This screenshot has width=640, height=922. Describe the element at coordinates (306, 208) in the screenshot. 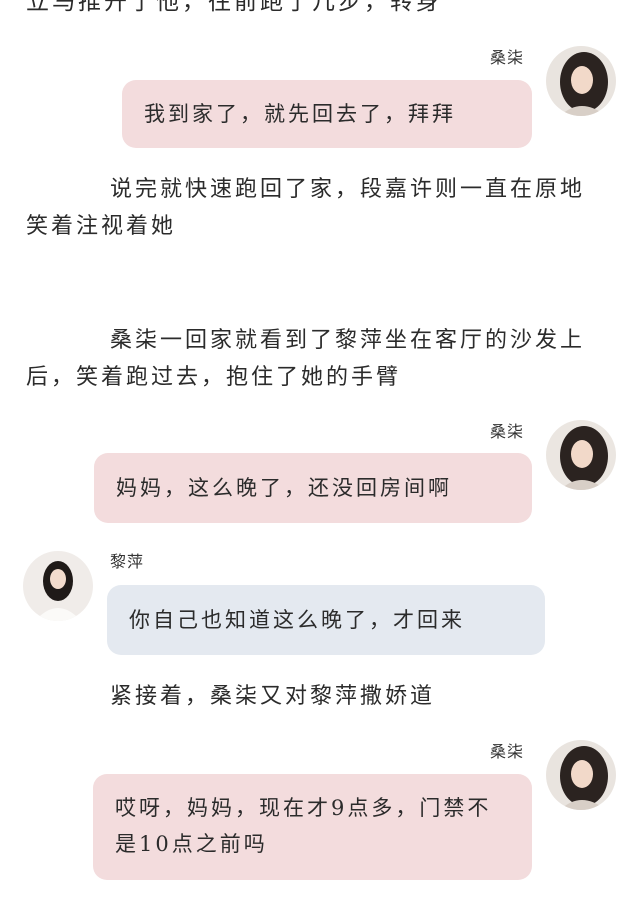

I see `narration-text: 说完就快速跑回了家，段嘉许则一直在原地笑着注视着她` at that location.